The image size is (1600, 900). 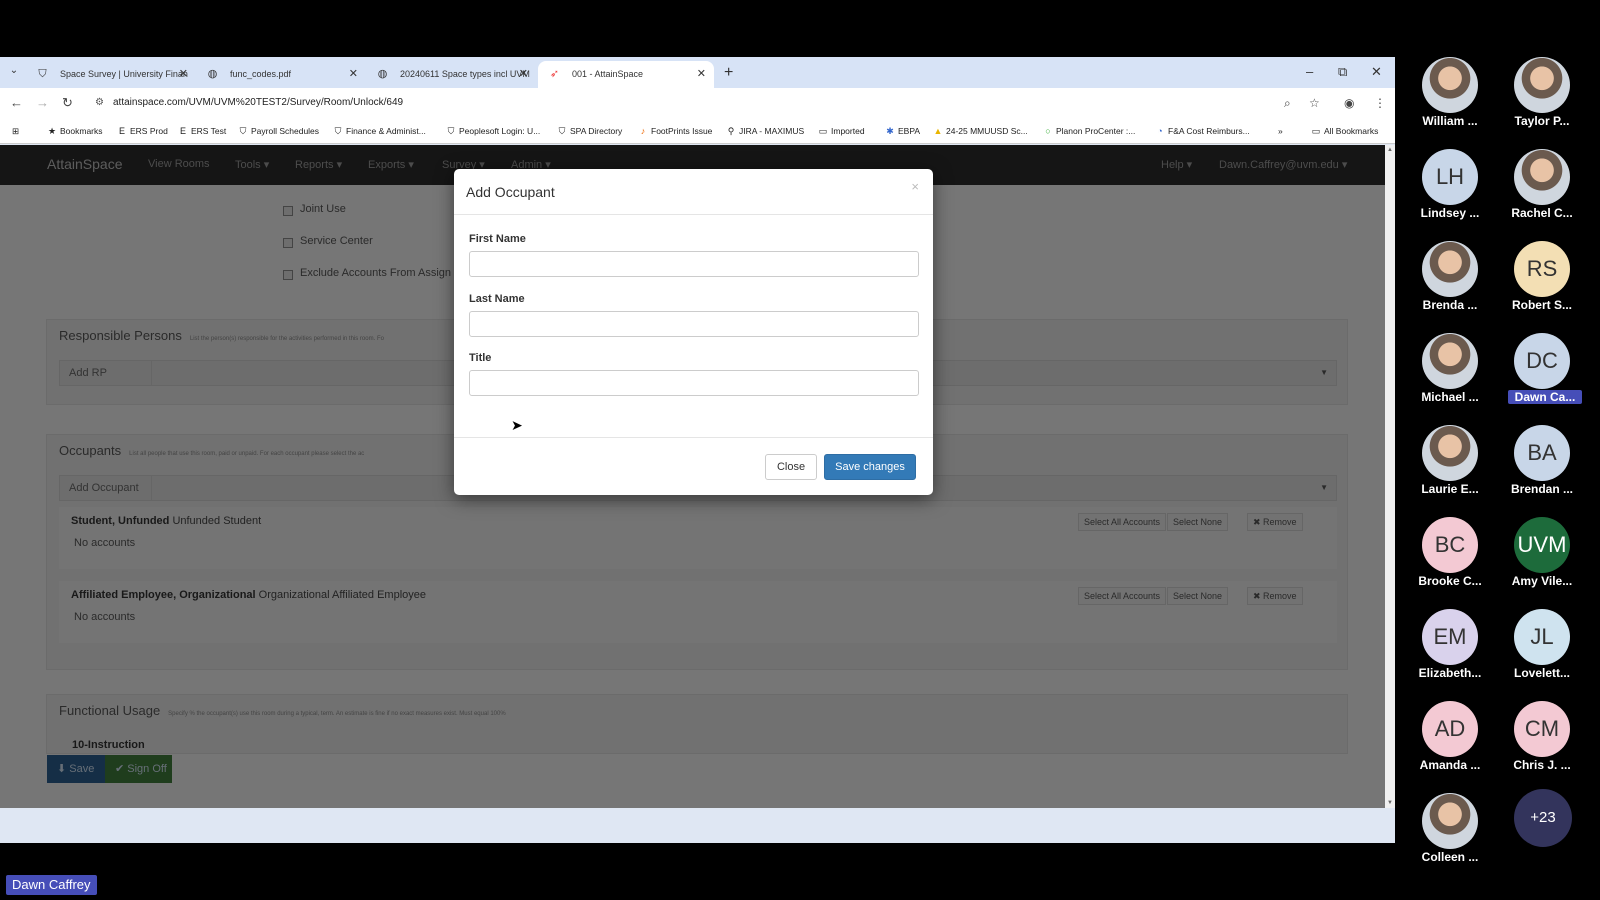 I want to click on bookmark-spa: ⛉ SPA Directory, so click(x=590, y=131).